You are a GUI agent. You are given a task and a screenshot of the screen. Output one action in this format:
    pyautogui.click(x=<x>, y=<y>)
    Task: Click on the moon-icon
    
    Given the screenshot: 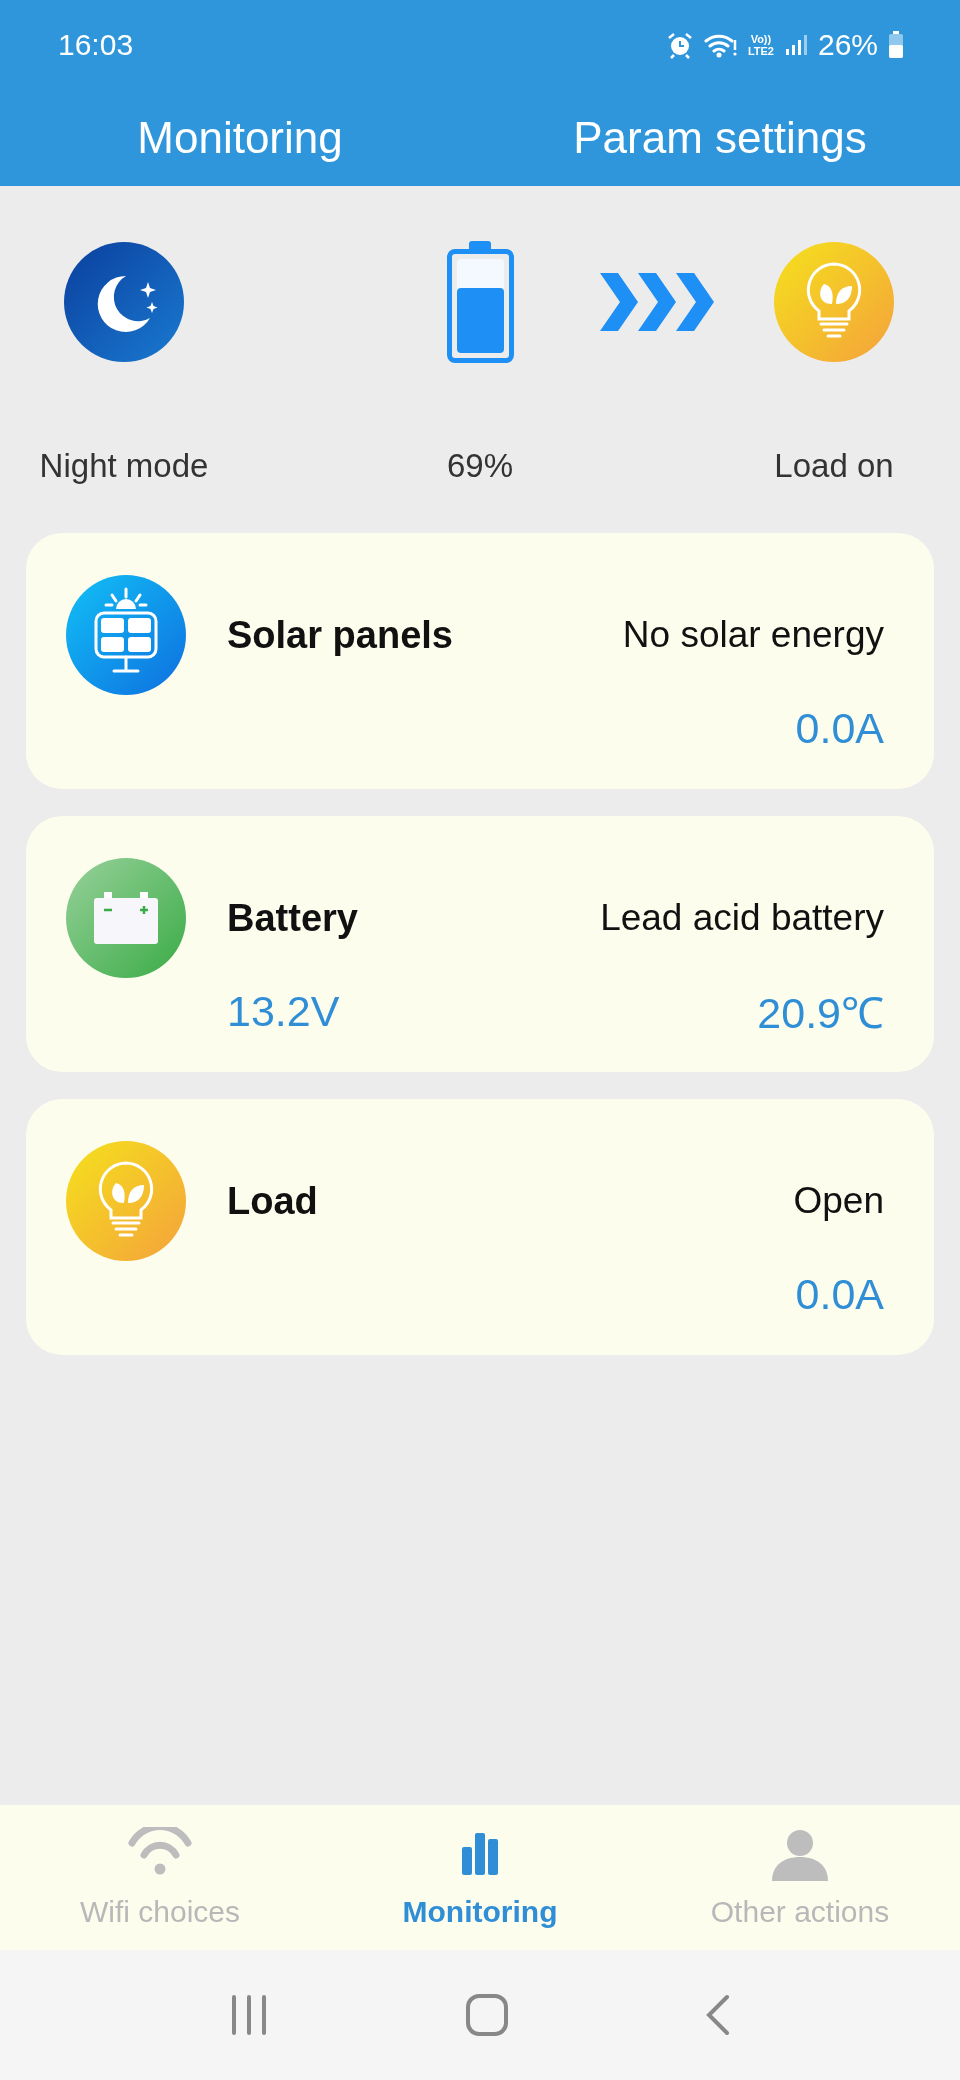 What is the action you would take?
    pyautogui.click(x=124, y=302)
    